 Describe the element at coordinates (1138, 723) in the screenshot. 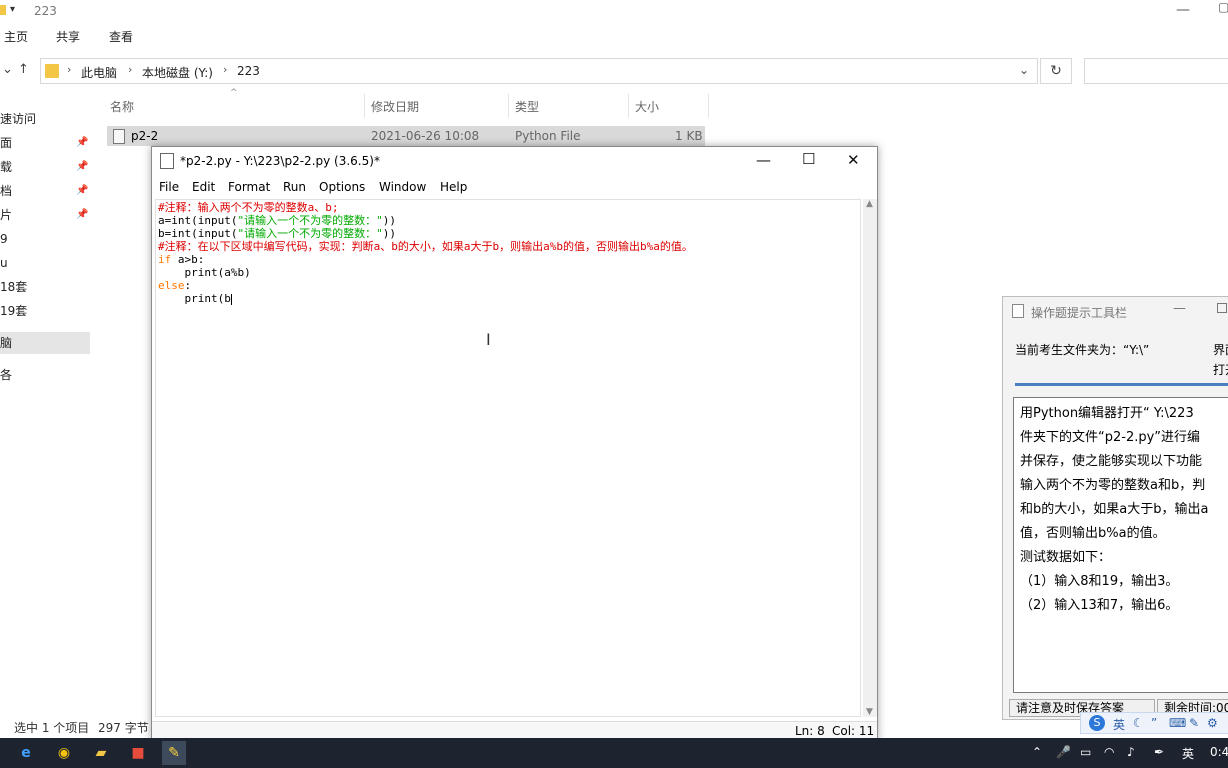

I see `moon-icon: ☾` at that location.